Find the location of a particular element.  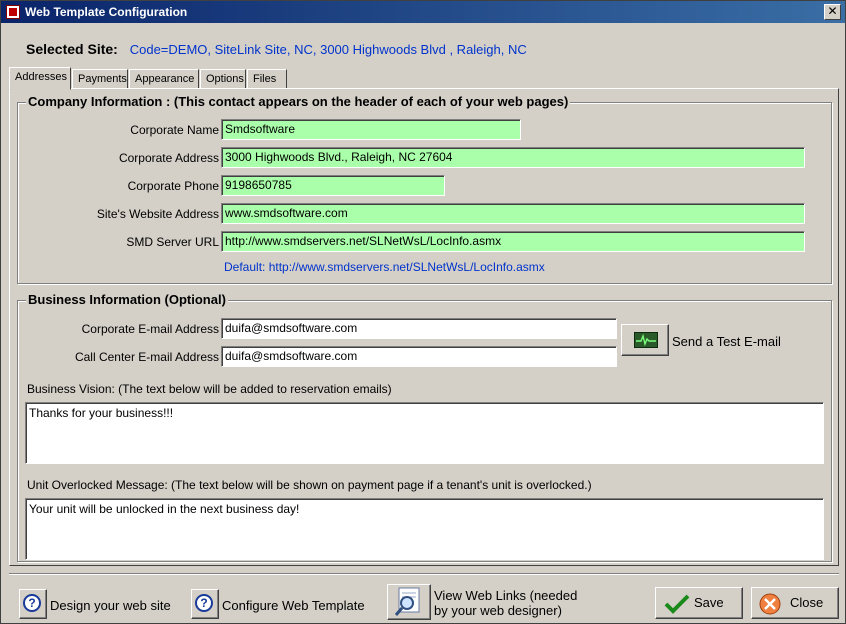

footer-separator is located at coordinates (424, 574).